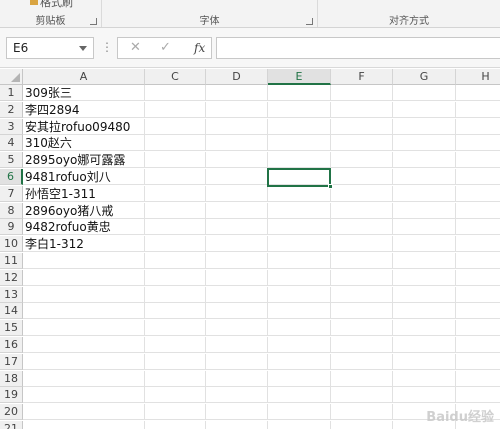 The image size is (500, 429). I want to click on cell-d12, so click(237, 278).